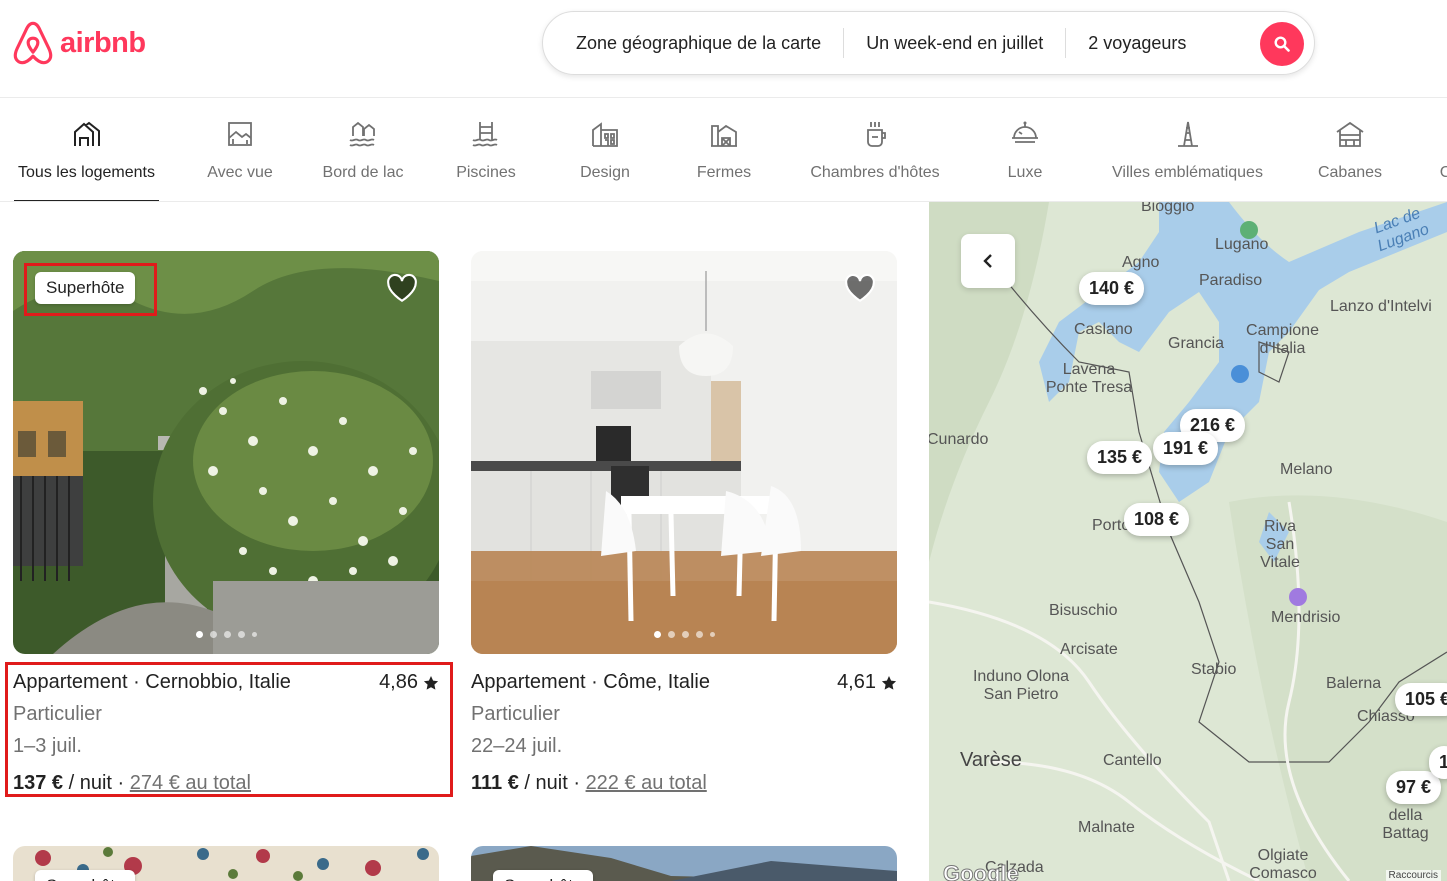  What do you see at coordinates (362, 134) in the screenshot?
I see `lake-icon` at bounding box center [362, 134].